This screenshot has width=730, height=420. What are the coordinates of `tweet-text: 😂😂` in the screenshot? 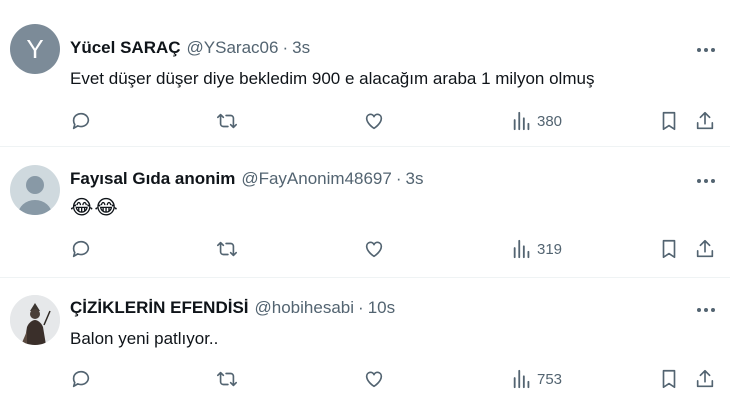 It's located at (94, 208).